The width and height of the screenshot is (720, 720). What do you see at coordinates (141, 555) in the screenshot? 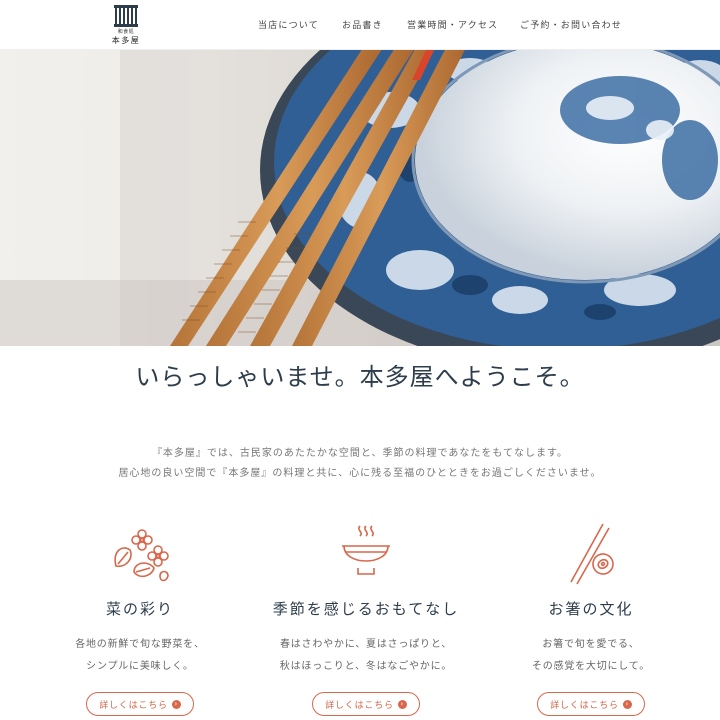
I see `flower-leaf-icon` at bounding box center [141, 555].